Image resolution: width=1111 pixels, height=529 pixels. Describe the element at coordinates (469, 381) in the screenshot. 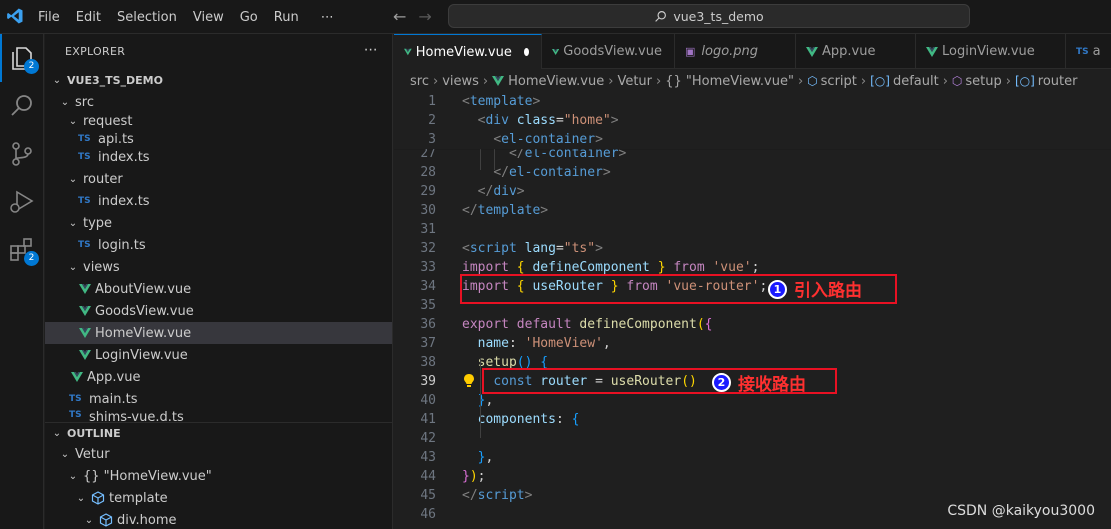

I see `lightbulb-icon` at that location.